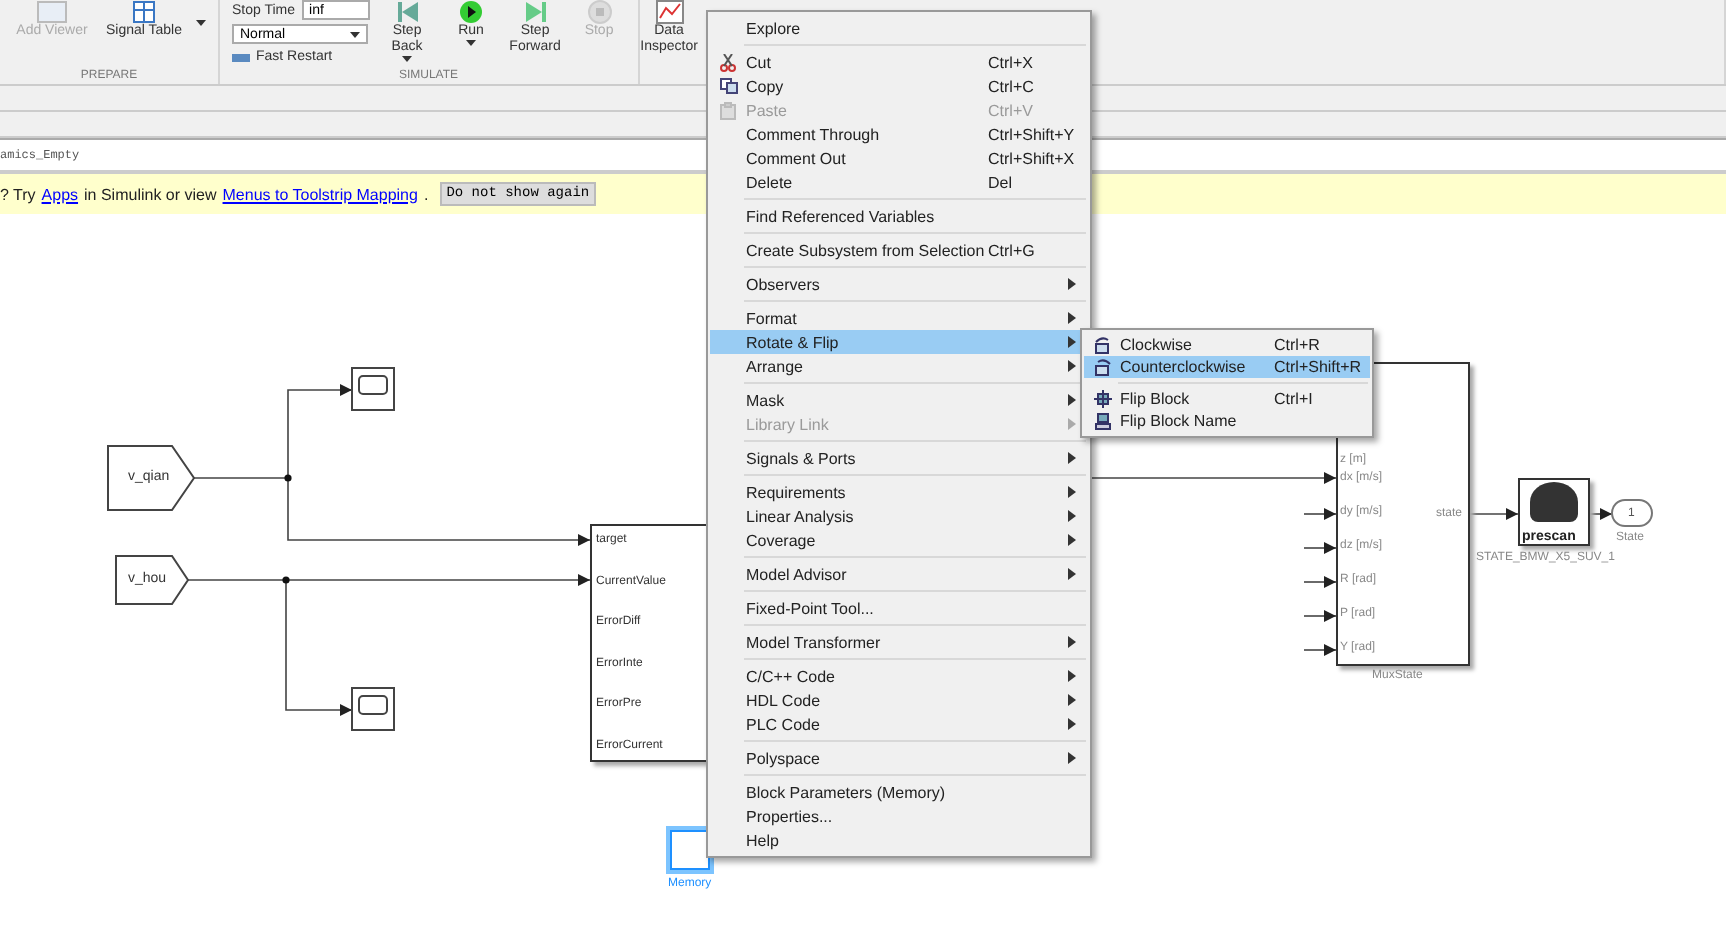 Image resolution: width=1726 pixels, height=944 pixels. I want to click on menu-item: Cut Ctrl+X, so click(899, 62).